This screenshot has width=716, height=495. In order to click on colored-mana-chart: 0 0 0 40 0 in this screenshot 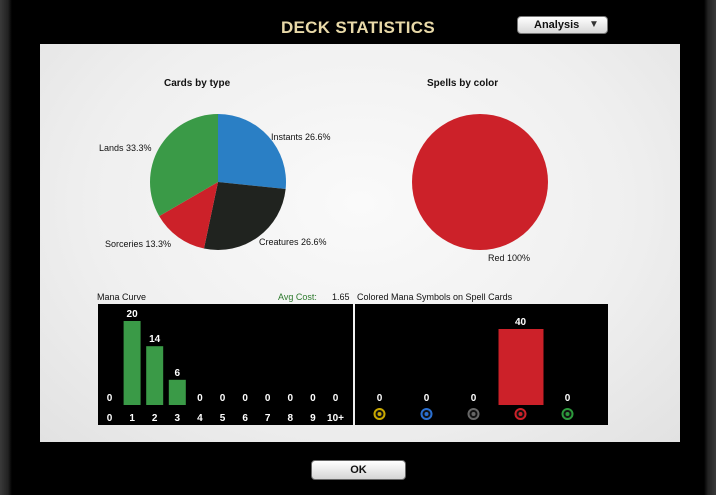, I will do `click(481, 364)`.